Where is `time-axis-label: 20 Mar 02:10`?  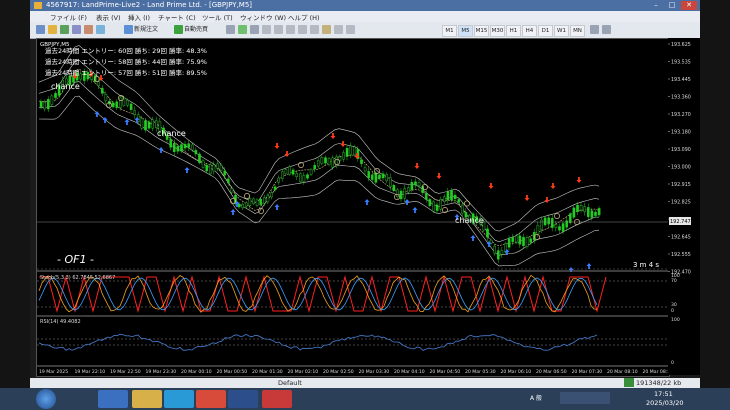 time-axis-label: 20 Mar 02:10 is located at coordinates (303, 372).